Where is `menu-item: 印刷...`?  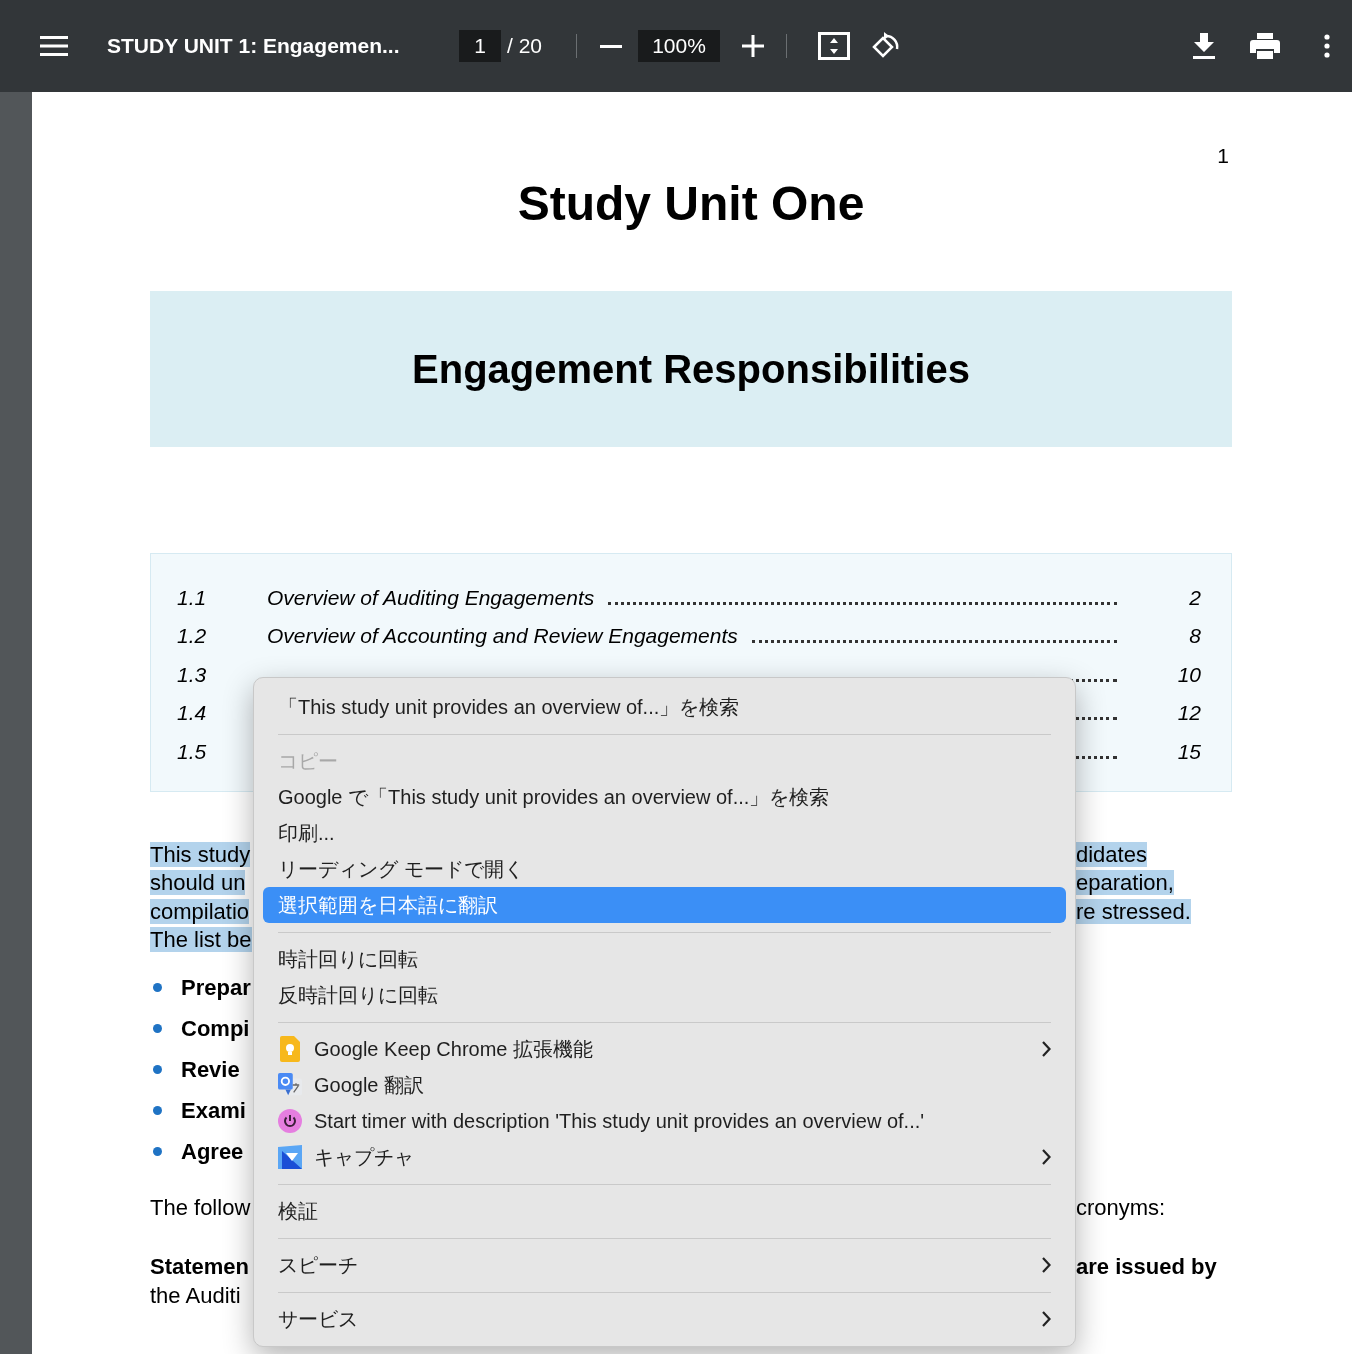 menu-item: 印刷... is located at coordinates (664, 833).